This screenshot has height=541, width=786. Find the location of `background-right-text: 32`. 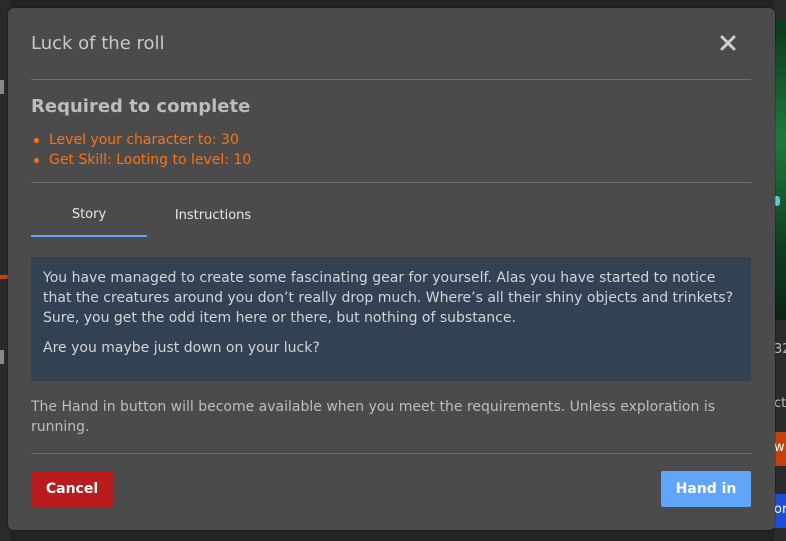

background-right-text: 32 is located at coordinates (780, 349).